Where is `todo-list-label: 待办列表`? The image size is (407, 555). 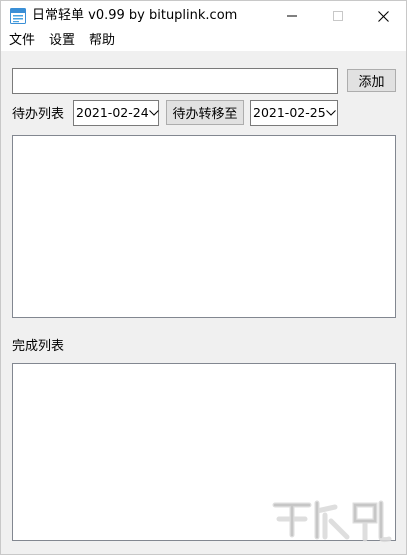 todo-list-label: 待办列表 is located at coordinates (38, 114).